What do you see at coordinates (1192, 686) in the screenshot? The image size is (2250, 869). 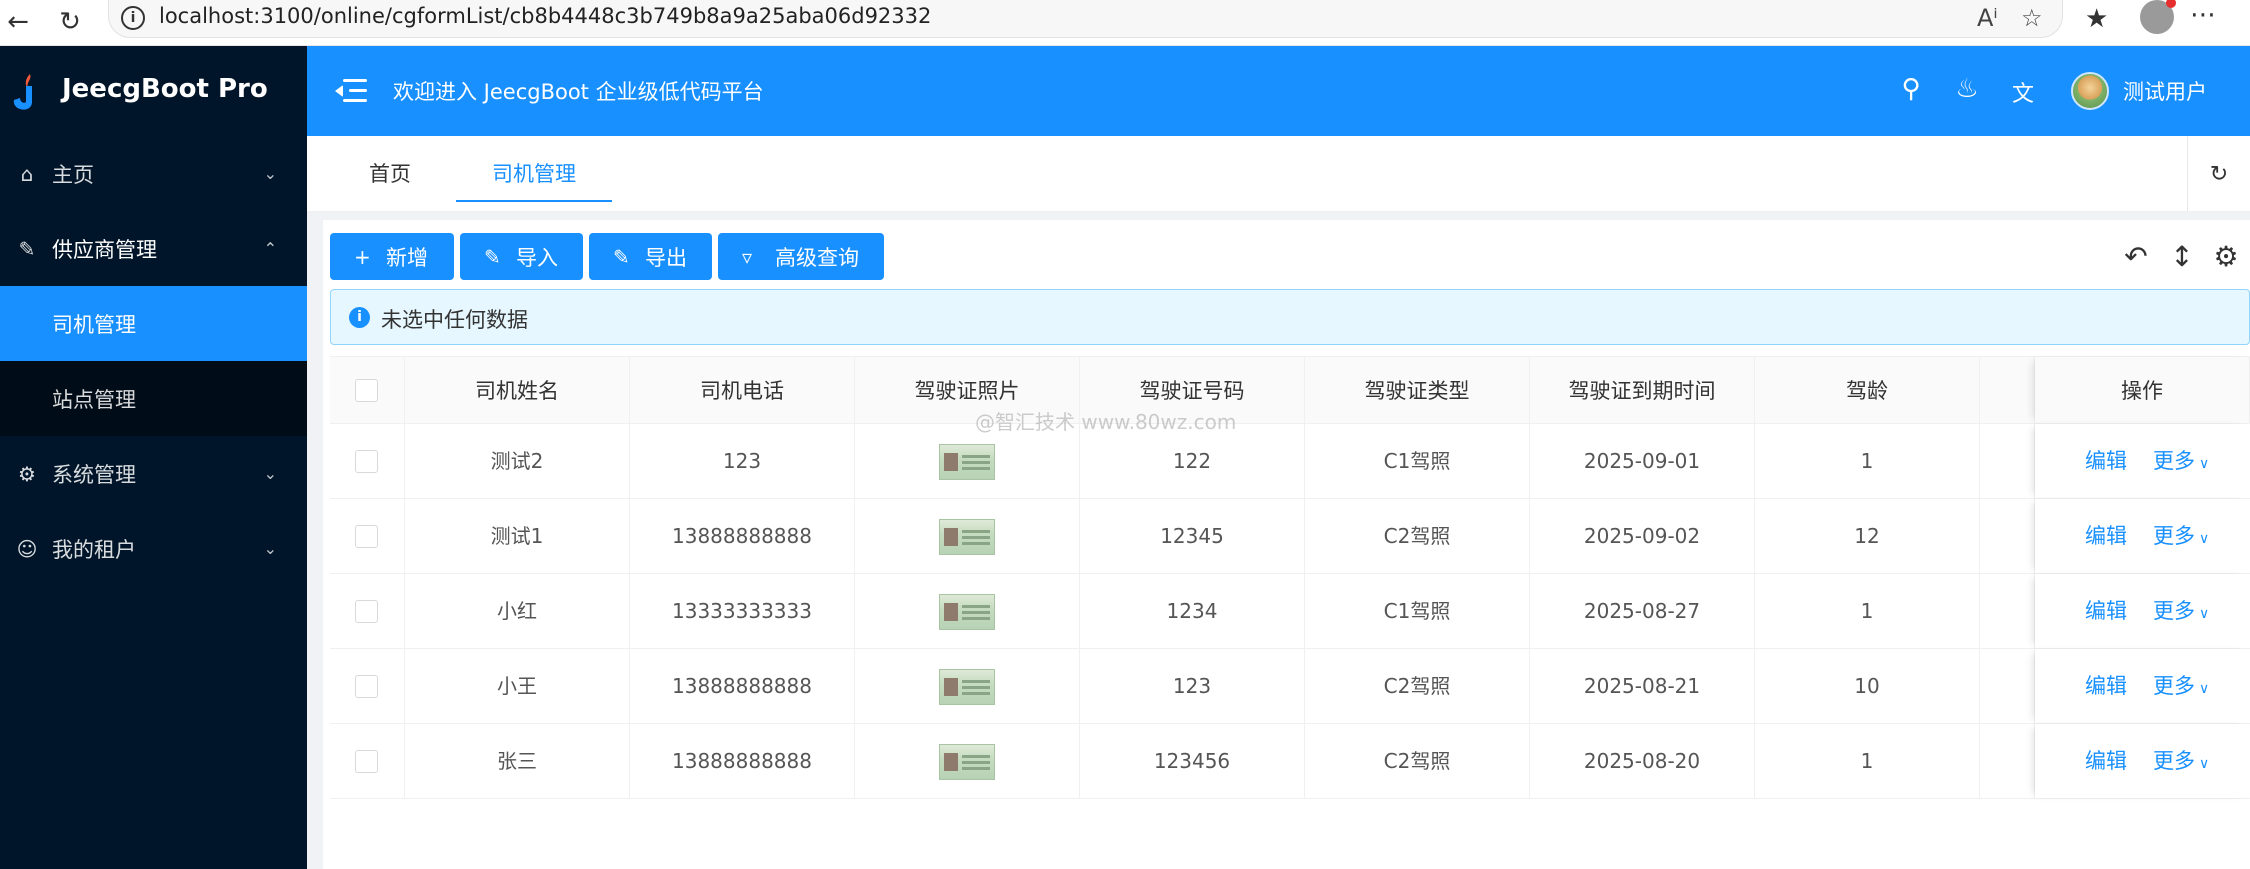 I see `cell-license-no: 123` at bounding box center [1192, 686].